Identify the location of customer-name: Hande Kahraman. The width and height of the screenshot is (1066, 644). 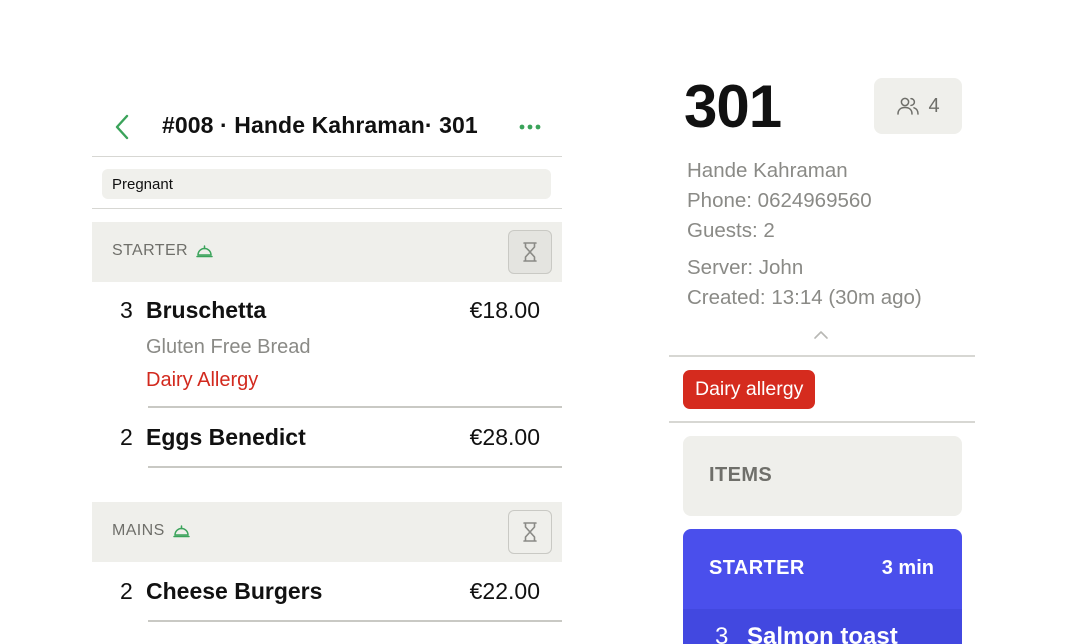
(767, 170).